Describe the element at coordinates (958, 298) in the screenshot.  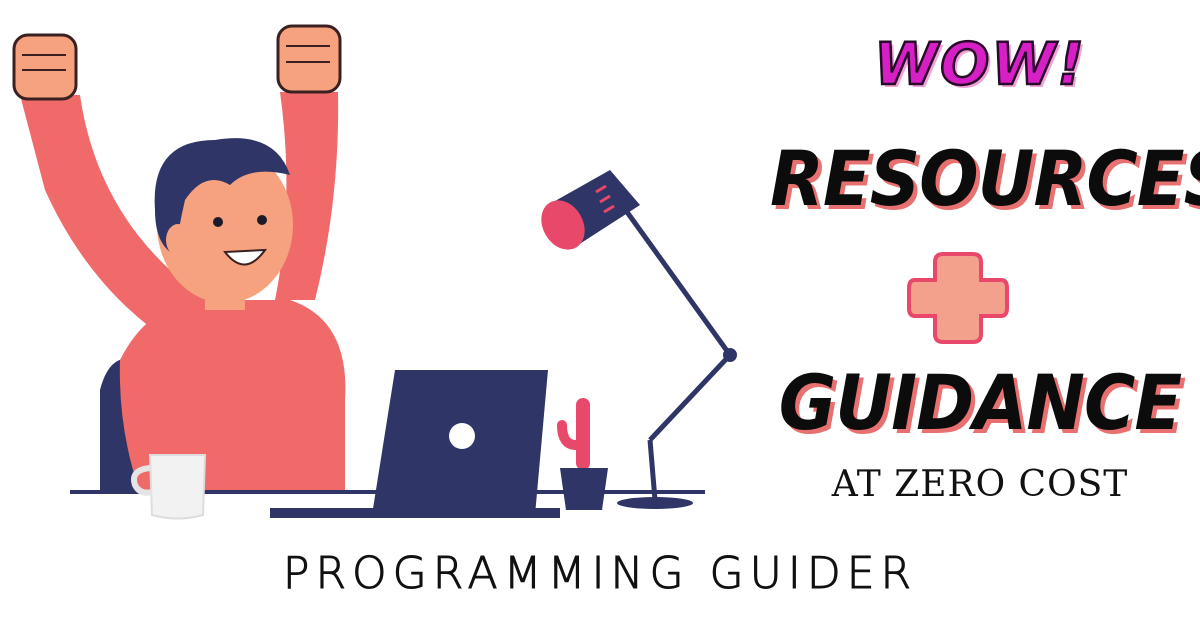
I see `plus-icon` at that location.